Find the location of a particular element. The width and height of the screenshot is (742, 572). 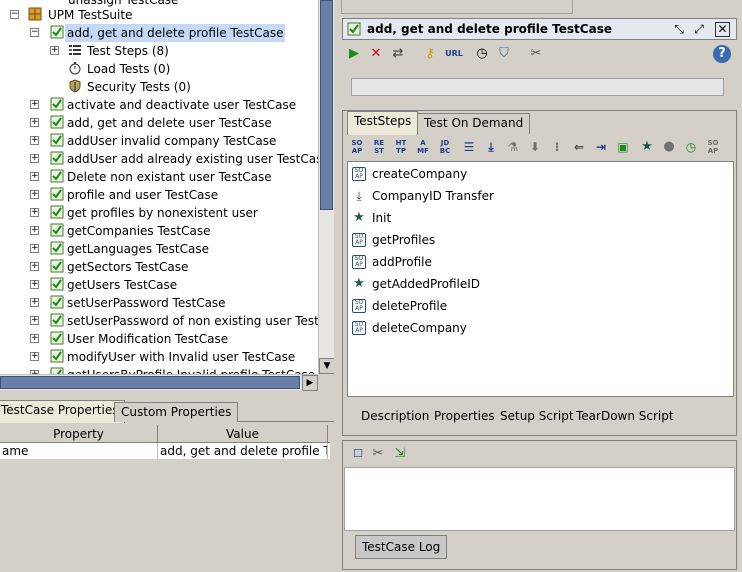

cancel-icon: ✕ is located at coordinates (376, 54).